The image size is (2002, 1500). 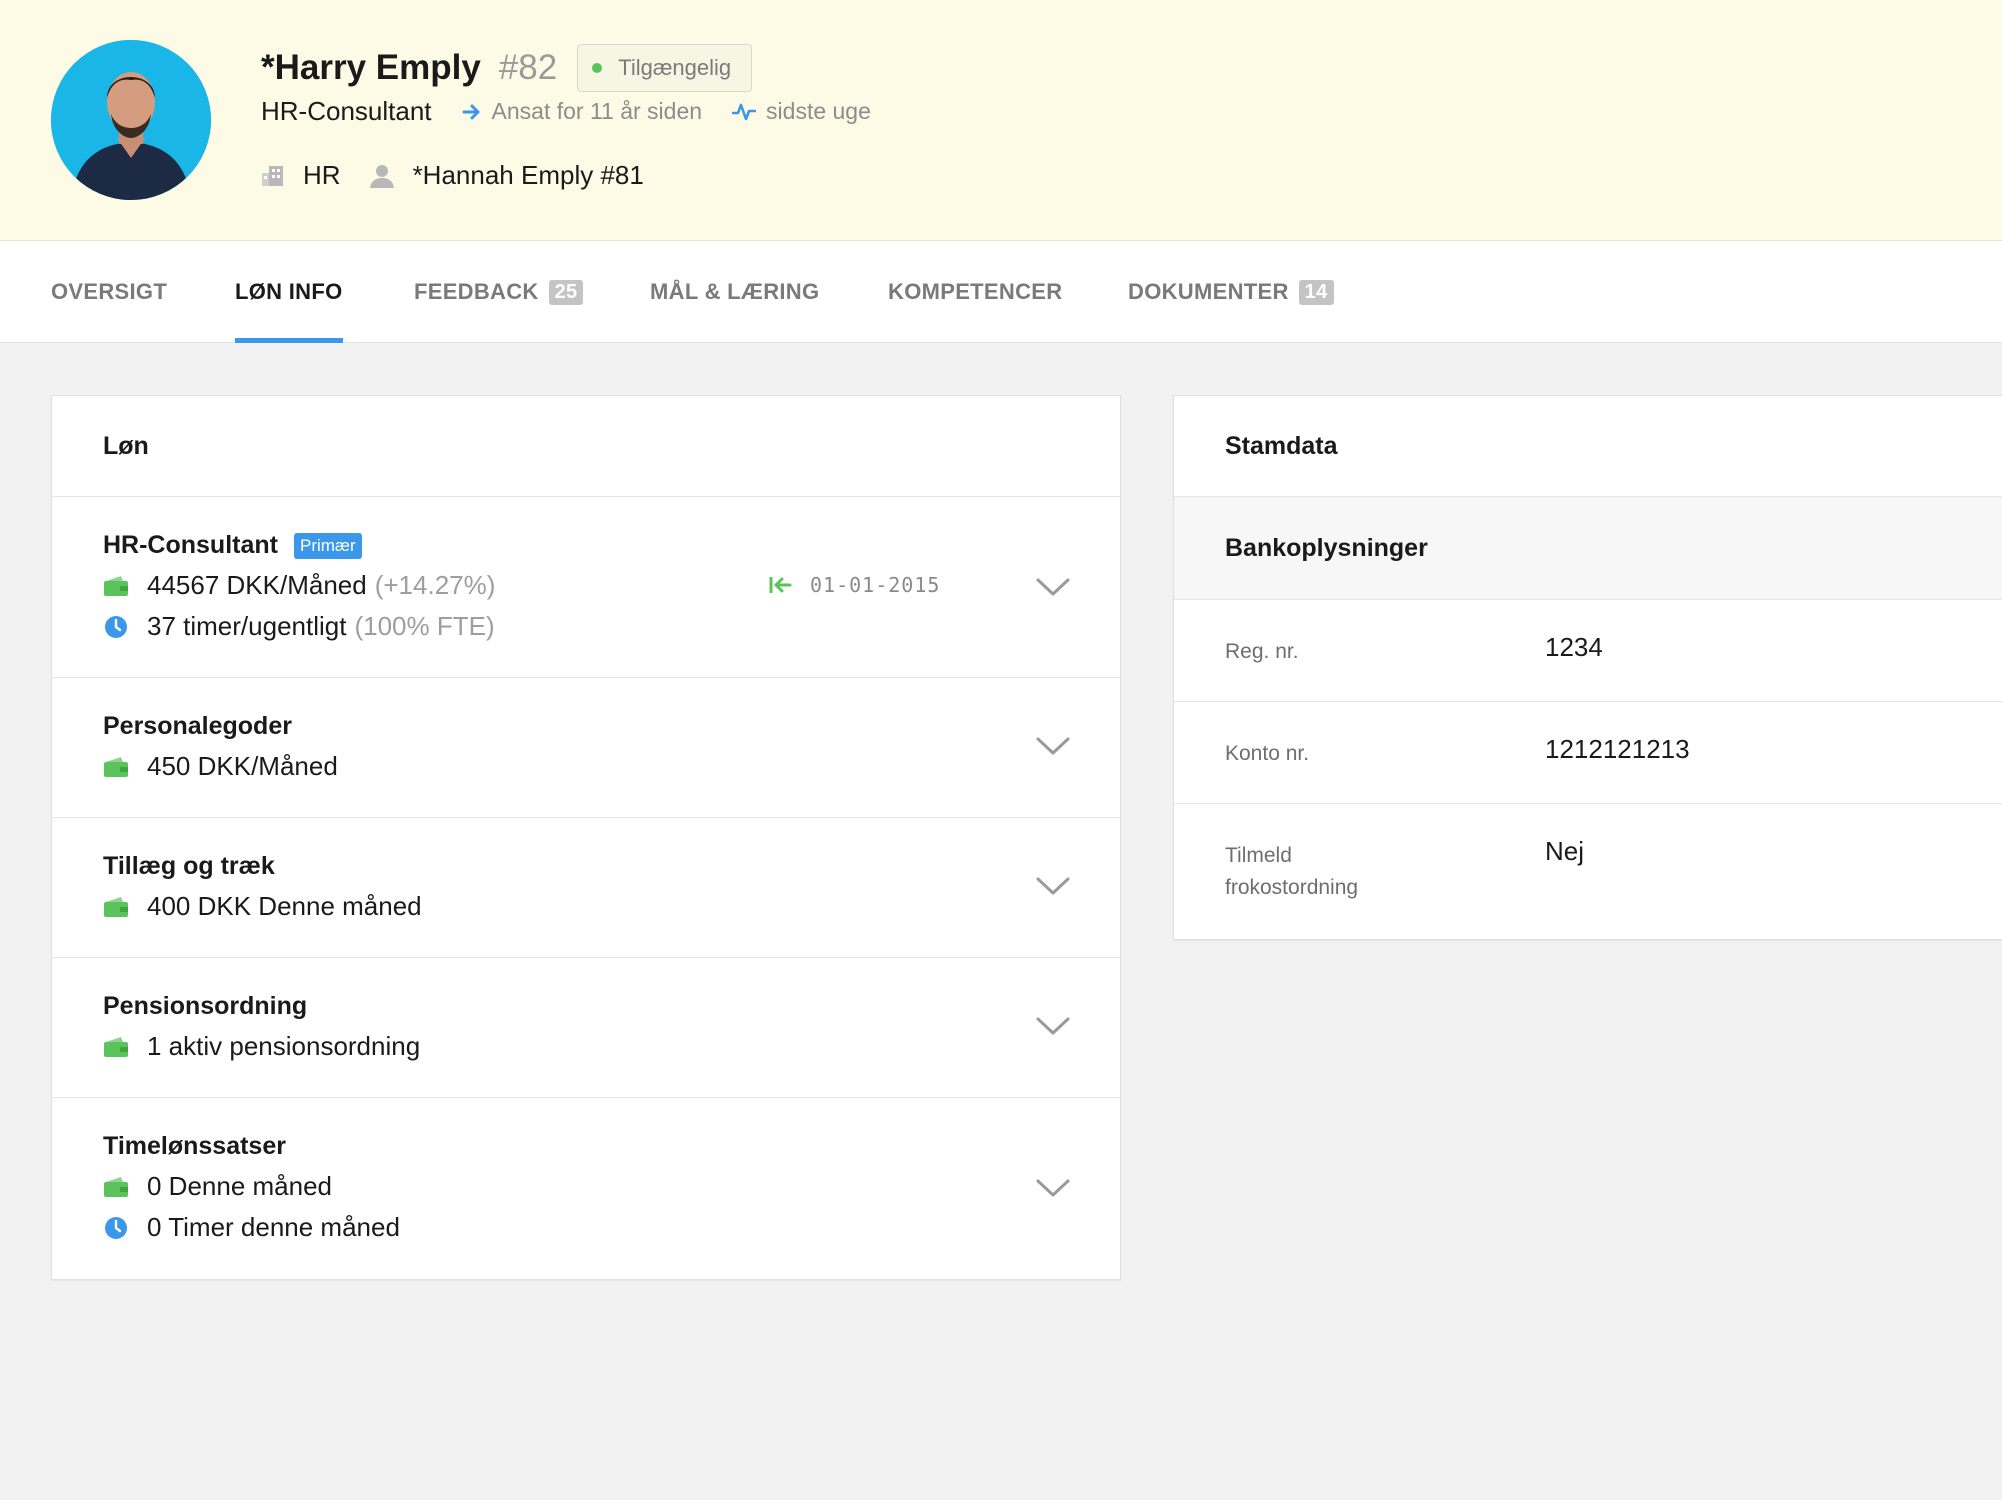 I want to click on employee-name: *Harry Emply, so click(x=371, y=67).